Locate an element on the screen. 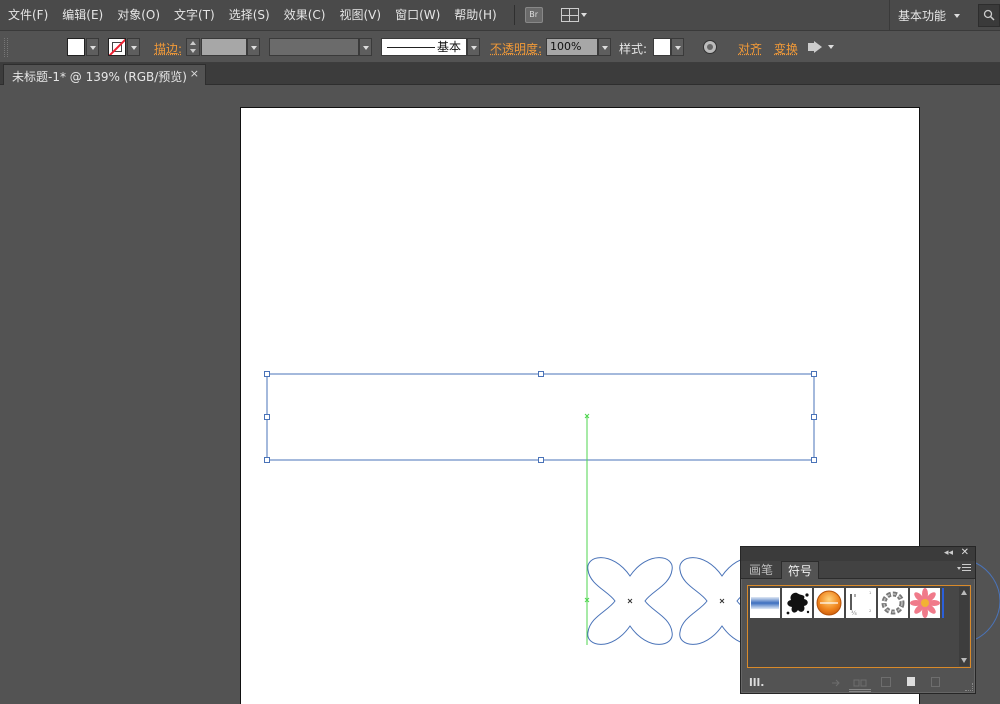 The width and height of the screenshot is (1000, 704). menu-type: 文字(T) is located at coordinates (194, 15).